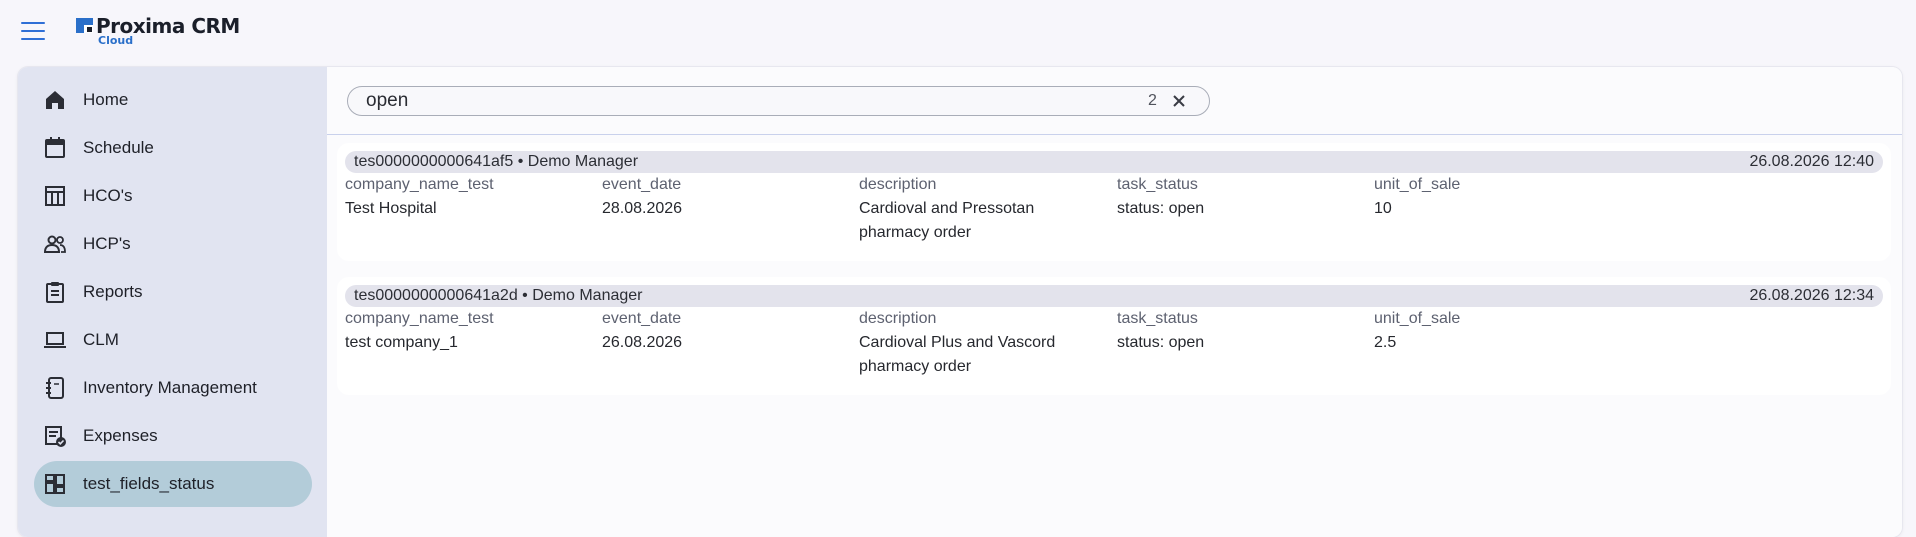 The width and height of the screenshot is (1916, 537). I want to click on sidebar-item-hcos: HCO's, so click(173, 196).